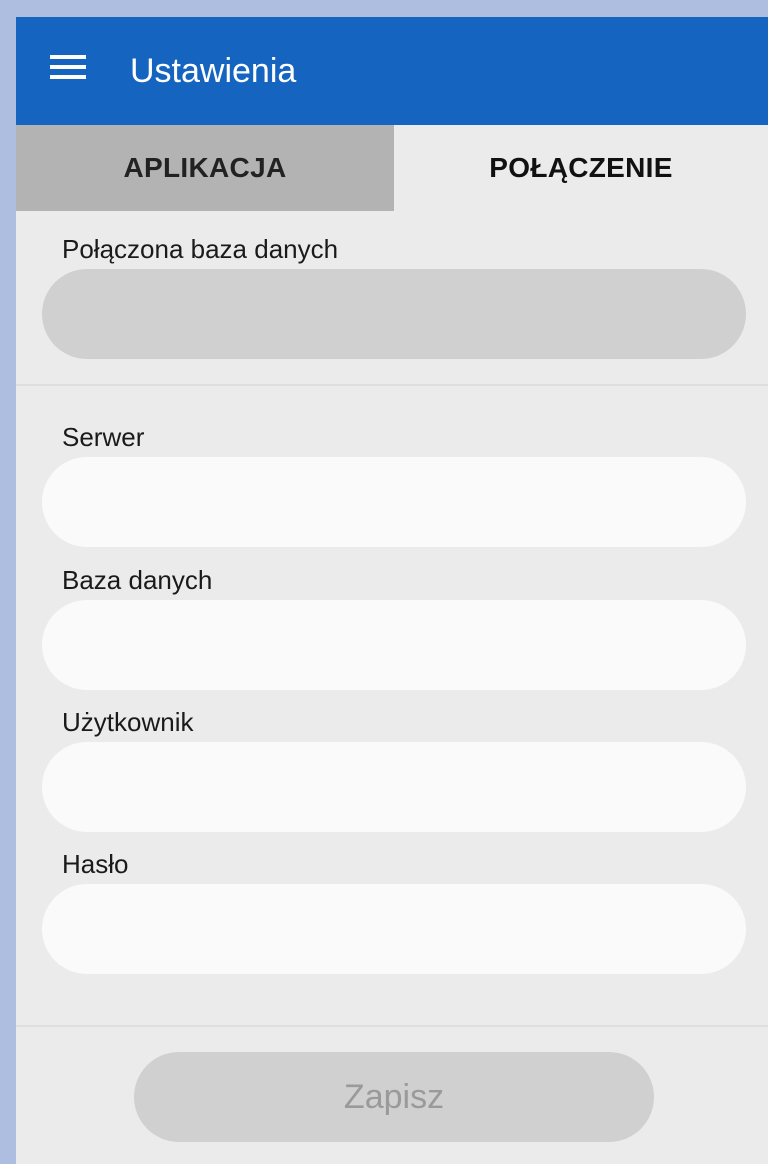 This screenshot has height=1164, width=768. Describe the element at coordinates (394, 929) in the screenshot. I see `password-input` at that location.